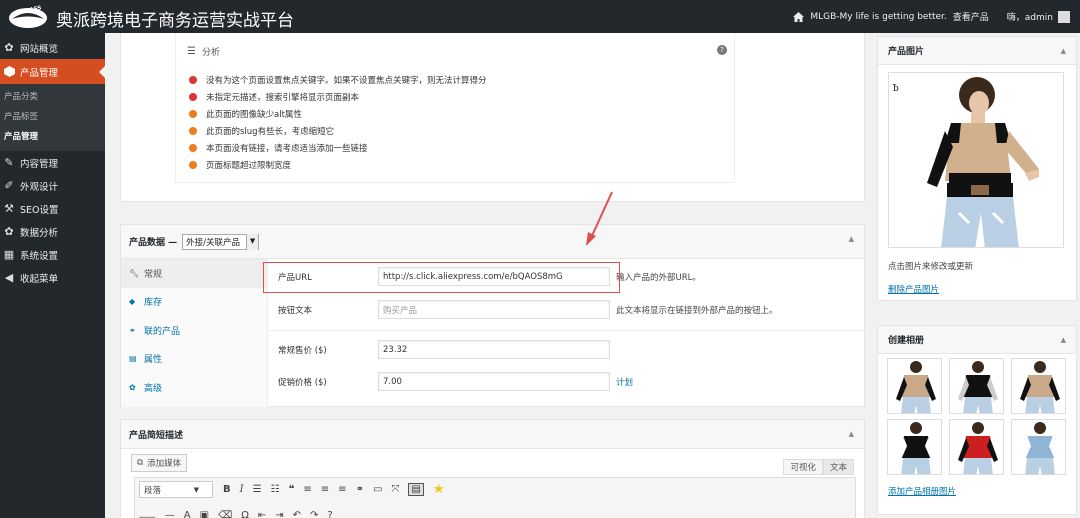 This screenshot has height=518, width=1080. Describe the element at coordinates (194, 359) in the screenshot. I see `tab-attributes: ▤ 属性` at that location.